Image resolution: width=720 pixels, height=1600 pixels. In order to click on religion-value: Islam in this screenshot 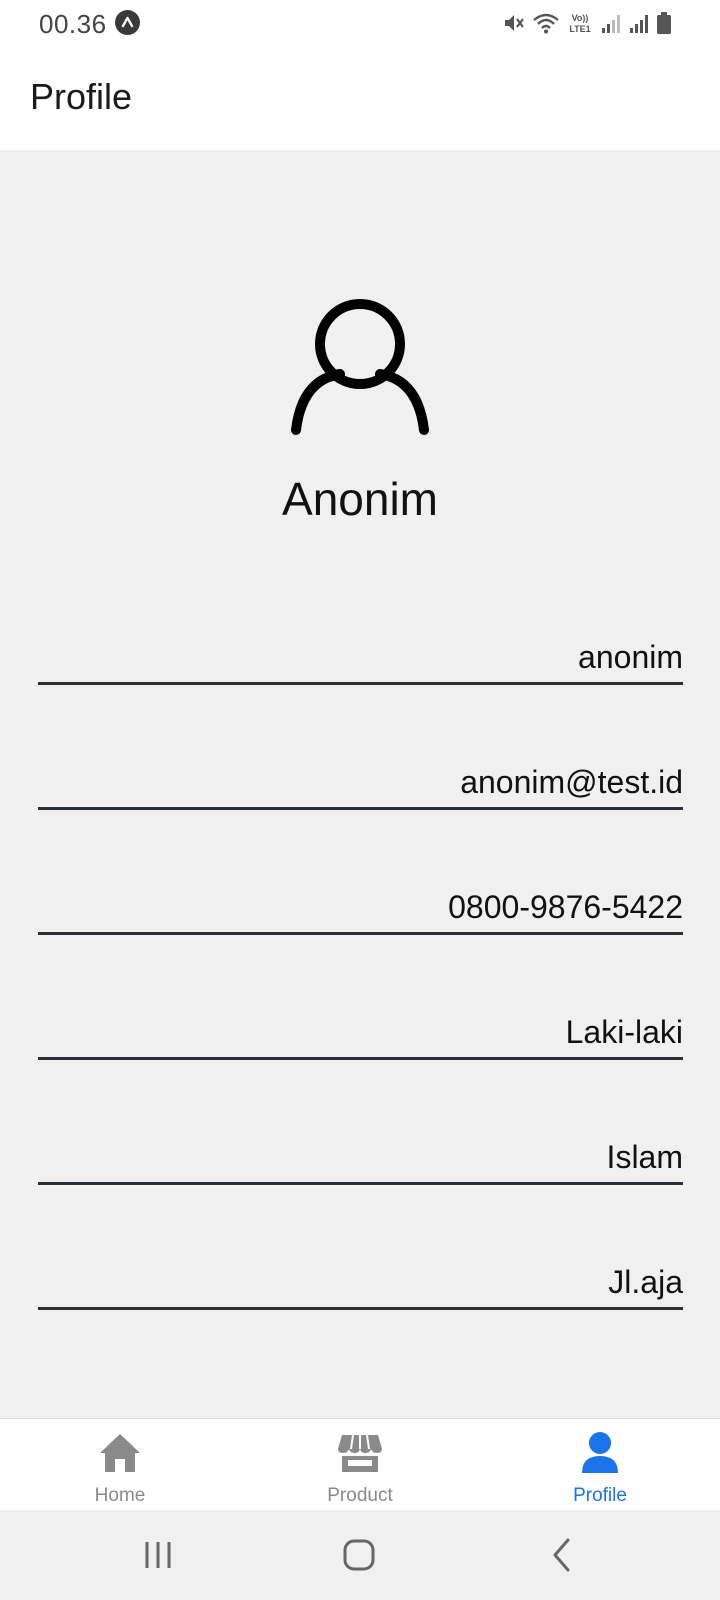, I will do `click(644, 1157)`.